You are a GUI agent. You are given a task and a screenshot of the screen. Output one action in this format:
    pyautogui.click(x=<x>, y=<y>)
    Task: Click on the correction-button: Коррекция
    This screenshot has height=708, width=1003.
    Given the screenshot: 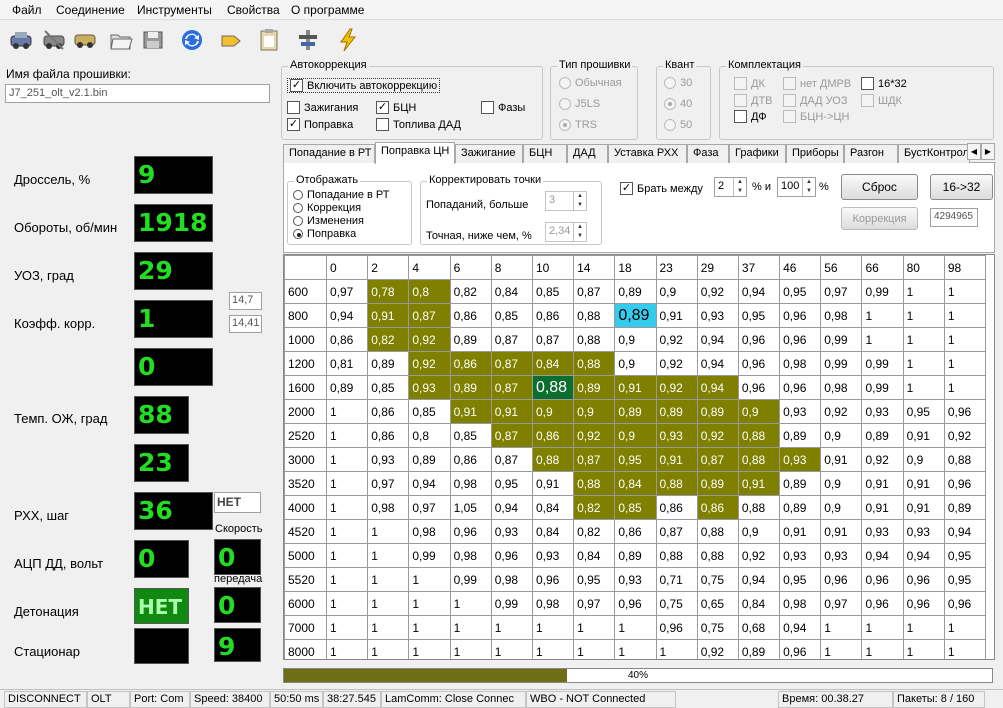 What is the action you would take?
    pyautogui.click(x=879, y=218)
    